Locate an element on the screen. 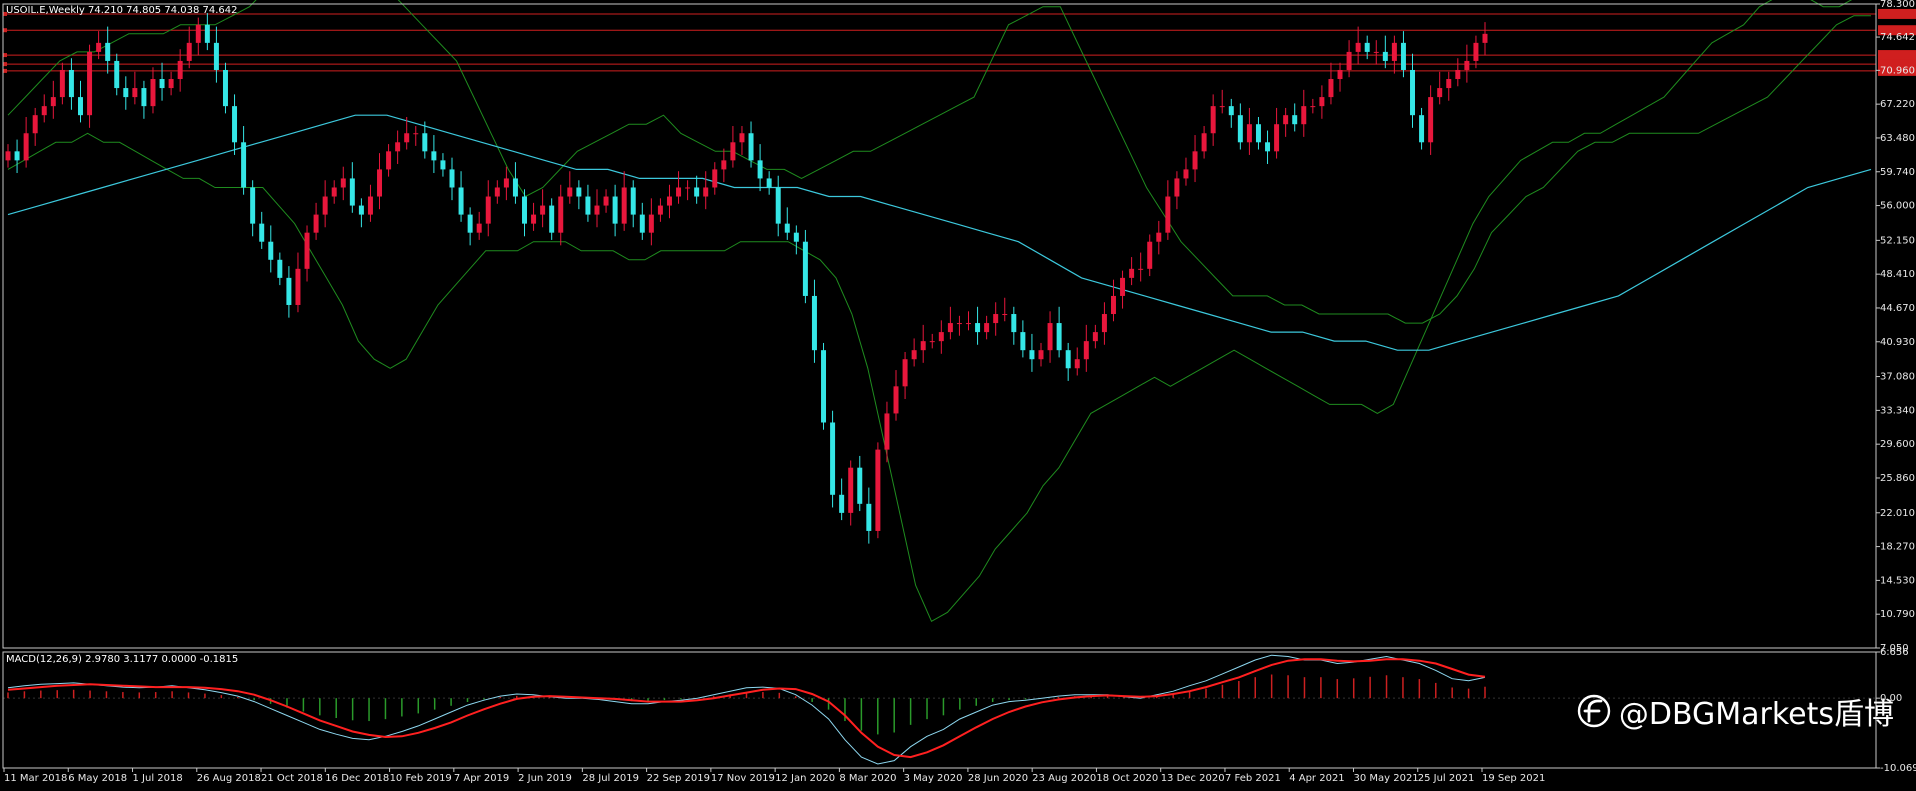 Image resolution: width=1916 pixels, height=791 pixels. y-tick-label: 29.600 is located at coordinates (1897, 444).